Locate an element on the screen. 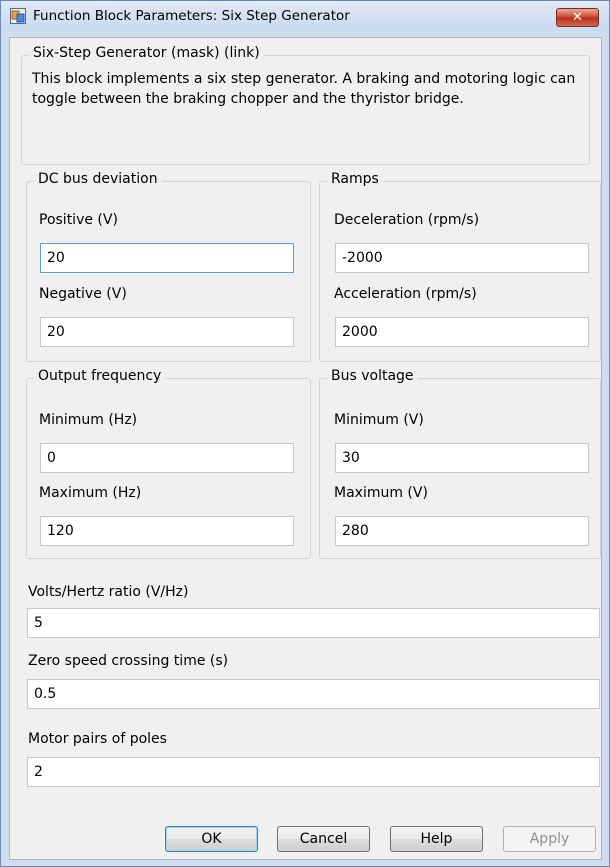 This screenshot has width=610, height=867. acceleration-label: Acceleration (rpm/s) is located at coordinates (405, 294).